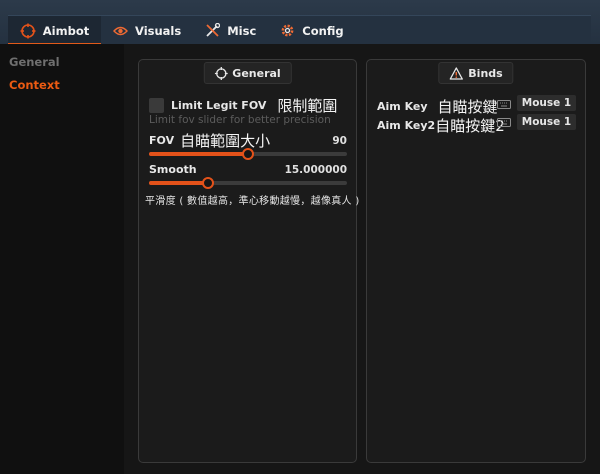 This screenshot has height=474, width=600. I want to click on sidebar-item-general: General, so click(34, 62).